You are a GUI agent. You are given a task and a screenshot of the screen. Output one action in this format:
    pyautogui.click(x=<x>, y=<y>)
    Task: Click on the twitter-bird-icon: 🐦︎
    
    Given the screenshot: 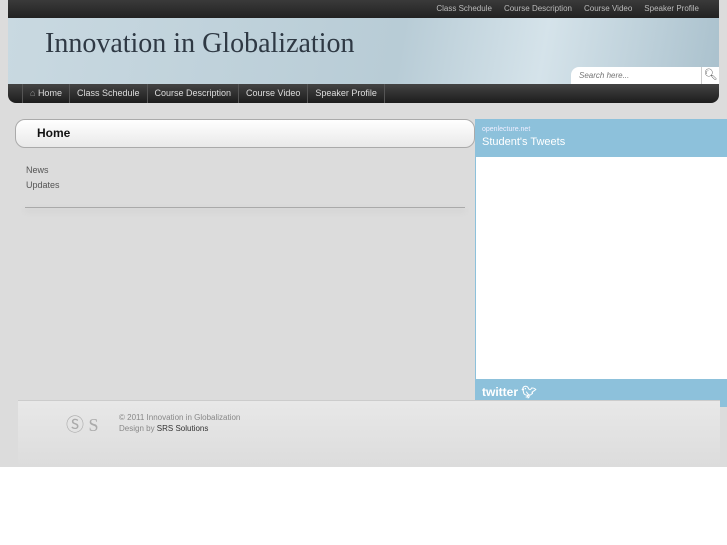 What is the action you would take?
    pyautogui.click(x=527, y=392)
    